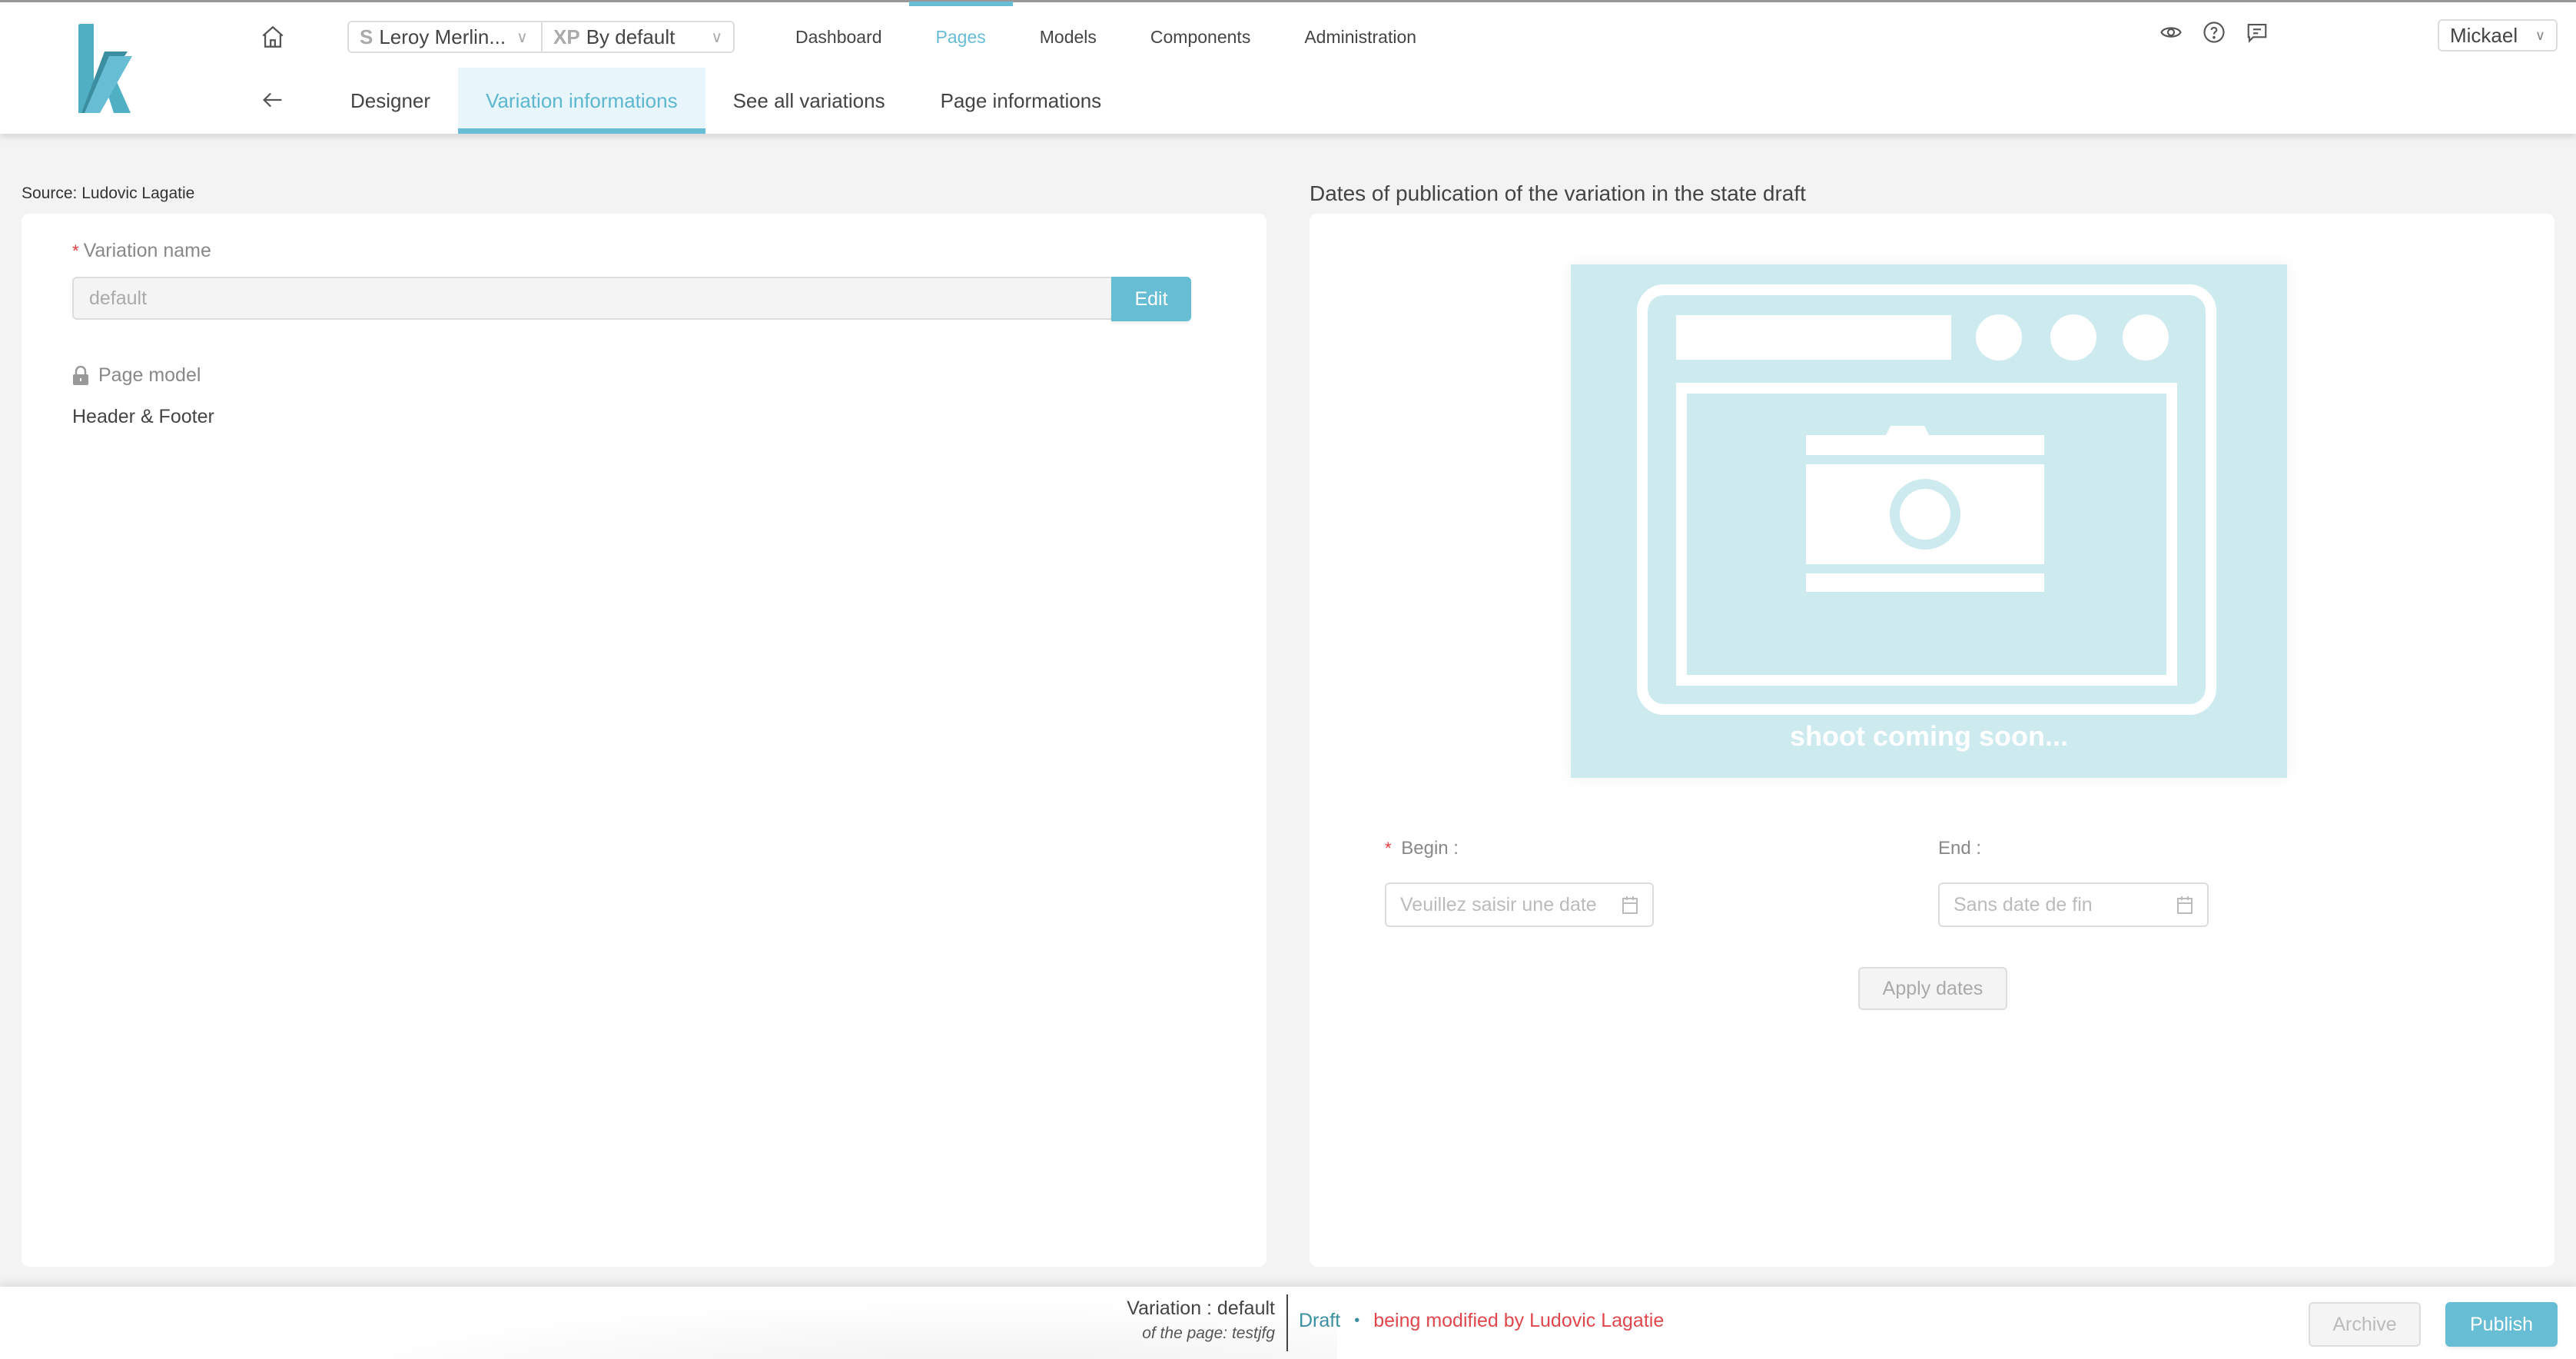 The width and height of the screenshot is (2576, 1359). I want to click on begin-date-input: Veuillez saisir une date, so click(1519, 904).